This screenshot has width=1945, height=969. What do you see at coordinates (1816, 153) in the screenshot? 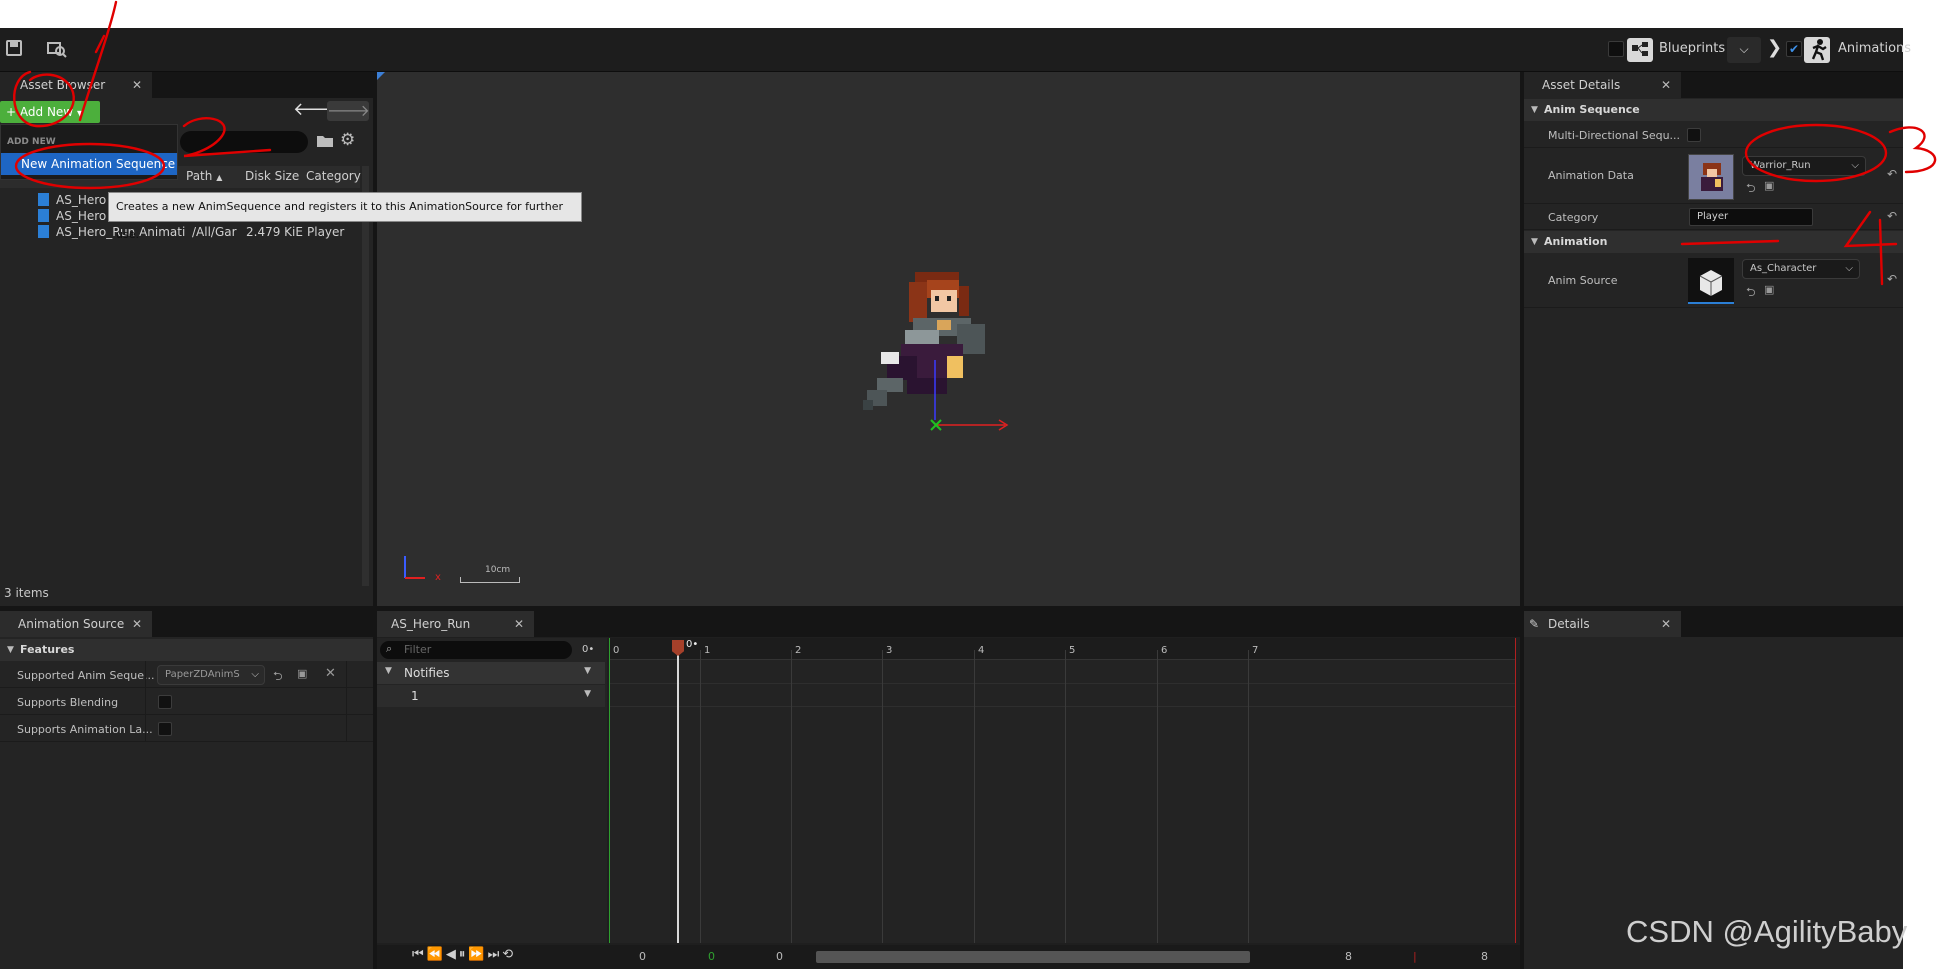
I see `annotation-circle-animation-data` at bounding box center [1816, 153].